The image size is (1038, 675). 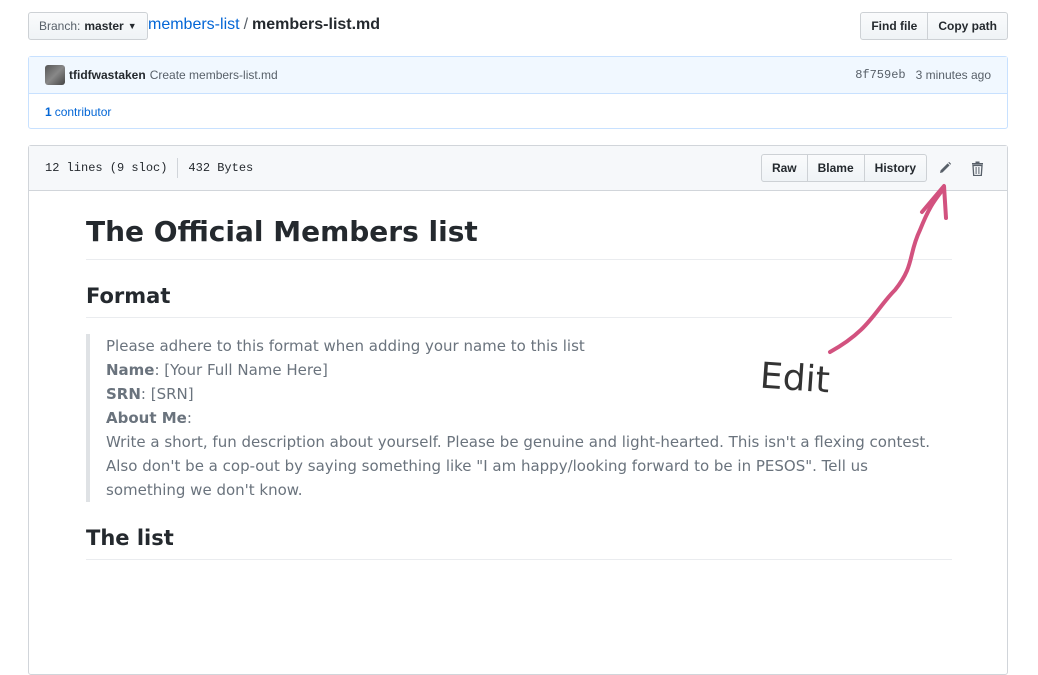 I want to click on name-value: : [Your Full Name Here], so click(x=241, y=369).